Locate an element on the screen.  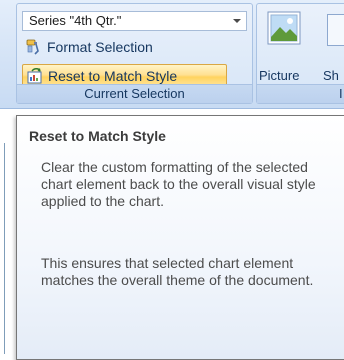
shapes-icon is located at coordinates (335, 30).